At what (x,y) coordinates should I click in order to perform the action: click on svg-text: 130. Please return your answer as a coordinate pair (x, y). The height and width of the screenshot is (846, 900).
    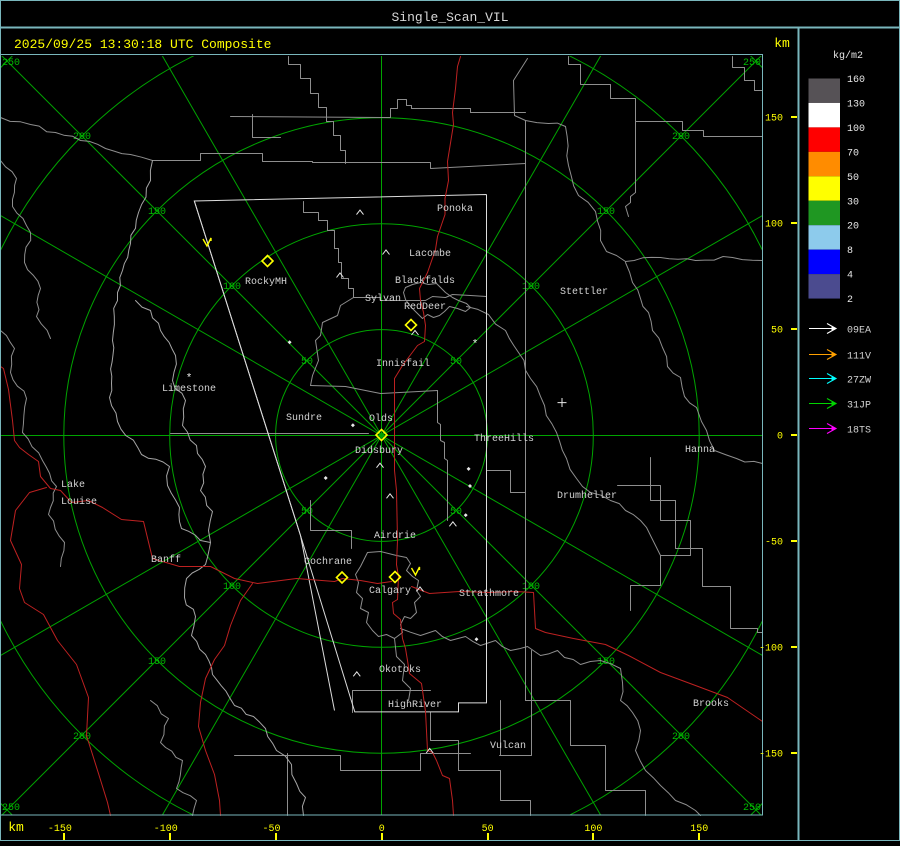
    Looking at the image, I should click on (856, 104).